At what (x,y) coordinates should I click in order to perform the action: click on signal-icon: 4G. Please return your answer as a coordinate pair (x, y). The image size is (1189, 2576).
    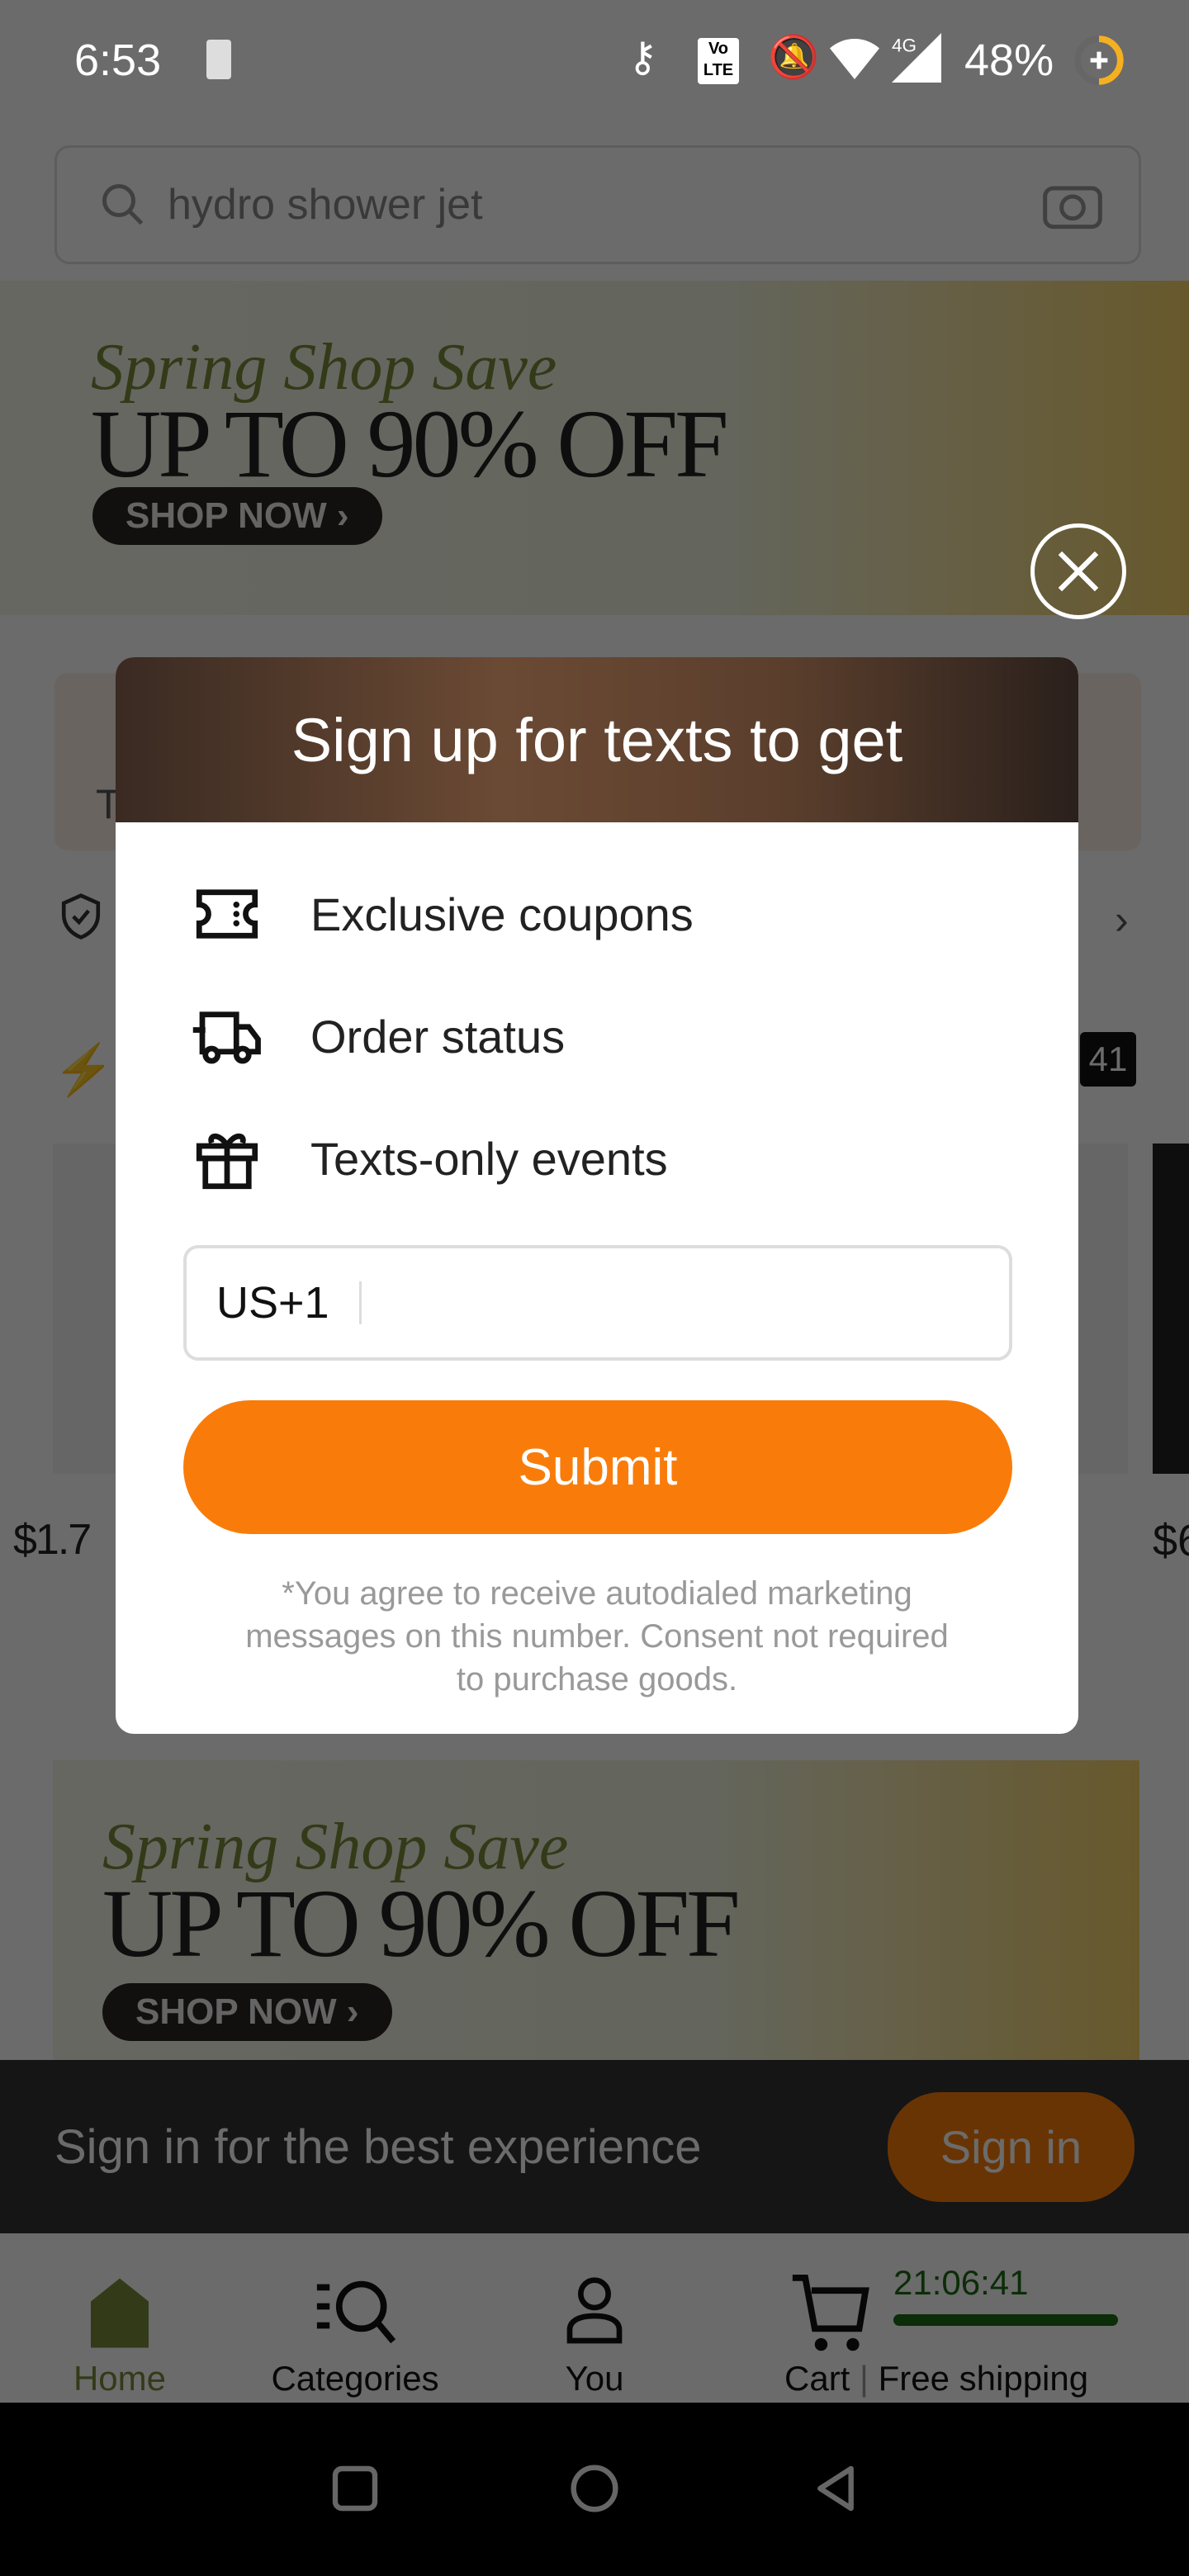
    Looking at the image, I should click on (916, 58).